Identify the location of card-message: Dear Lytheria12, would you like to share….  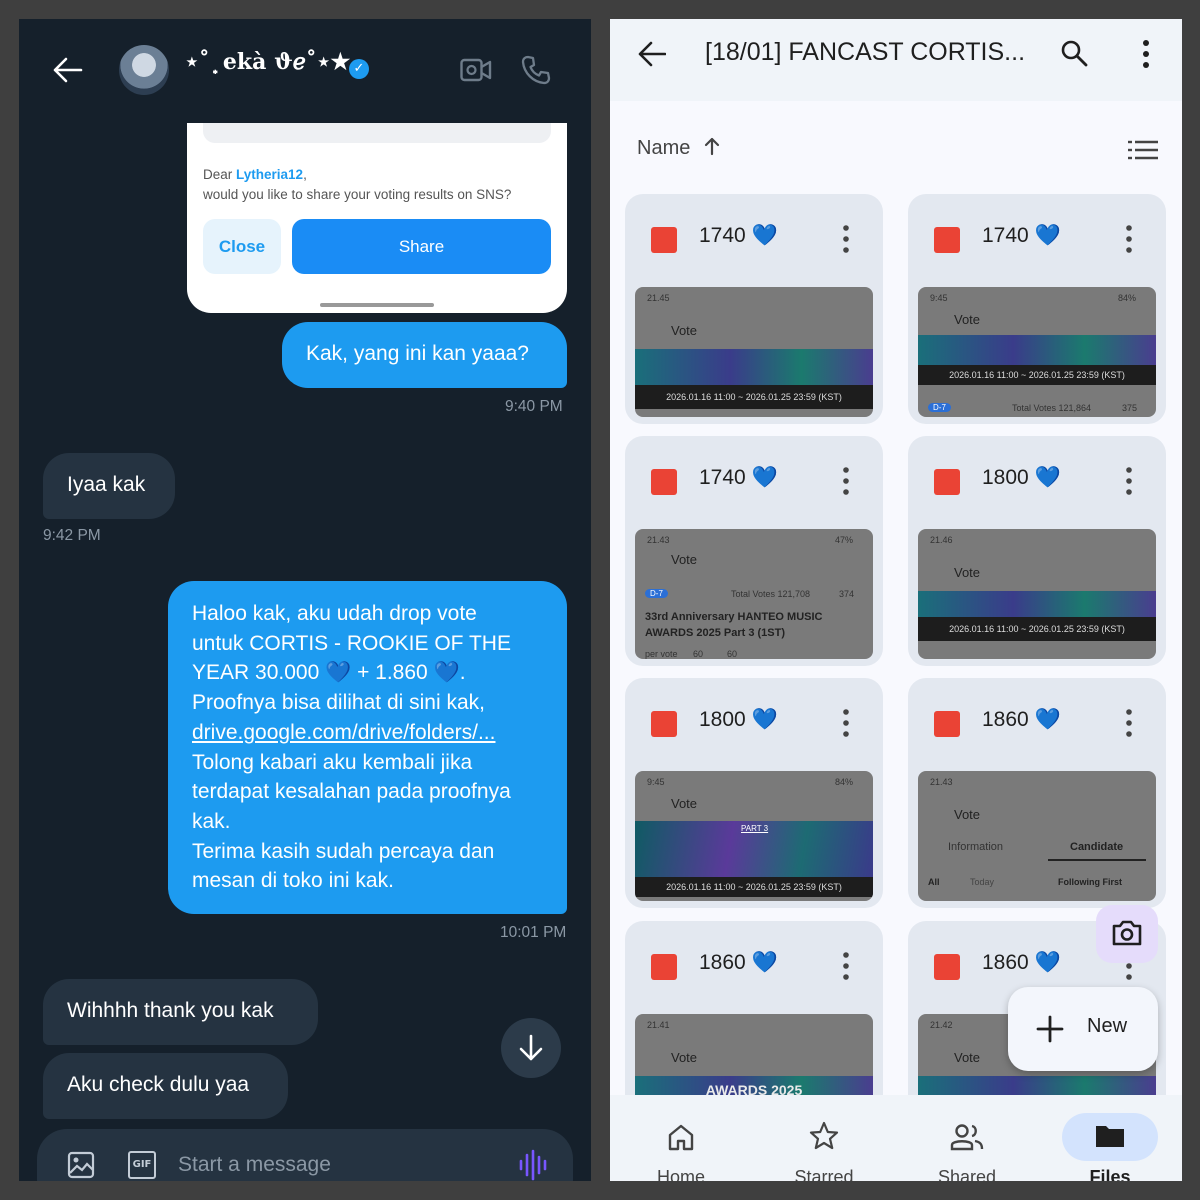
(357, 185).